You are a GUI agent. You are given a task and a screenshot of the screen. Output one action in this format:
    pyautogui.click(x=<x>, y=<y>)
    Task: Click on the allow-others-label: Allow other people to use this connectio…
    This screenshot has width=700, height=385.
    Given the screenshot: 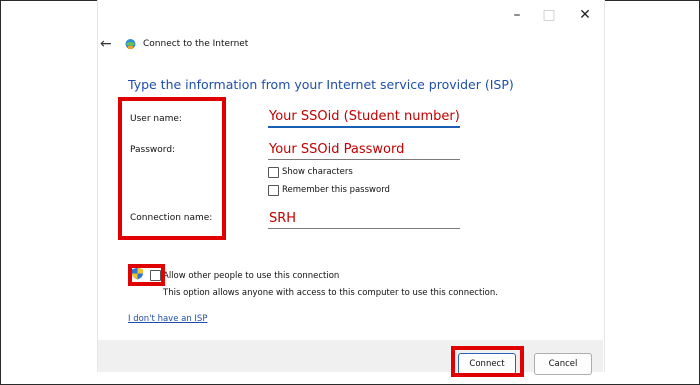 What is the action you would take?
    pyautogui.click(x=251, y=276)
    